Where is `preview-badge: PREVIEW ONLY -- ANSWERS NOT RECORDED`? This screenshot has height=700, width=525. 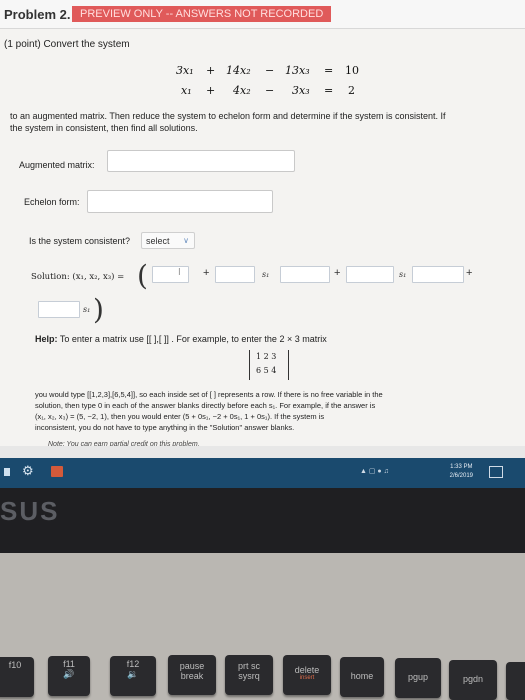
preview-badge: PREVIEW ONLY -- ANSWERS NOT RECORDED is located at coordinates (202, 14).